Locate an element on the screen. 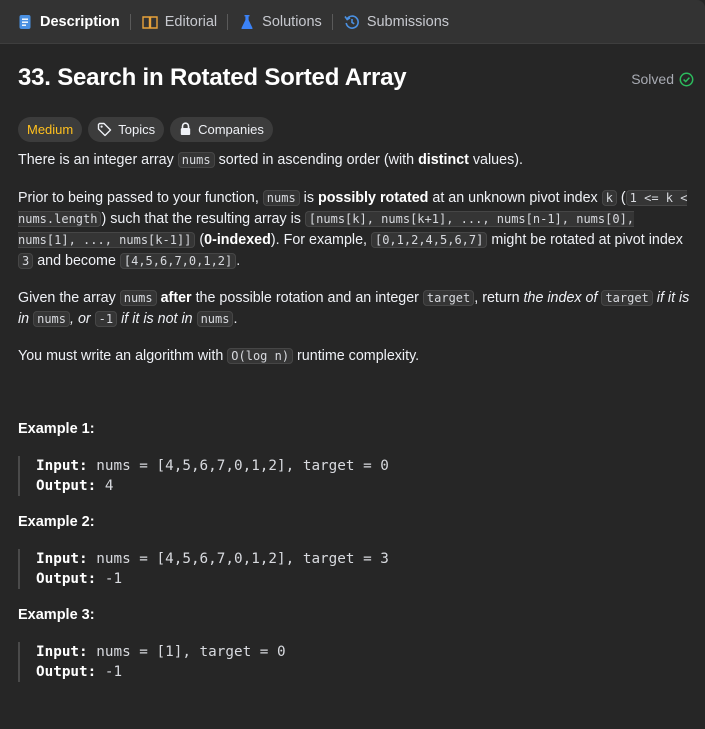 This screenshot has width=705, height=729. text: , return is located at coordinates (499, 298).